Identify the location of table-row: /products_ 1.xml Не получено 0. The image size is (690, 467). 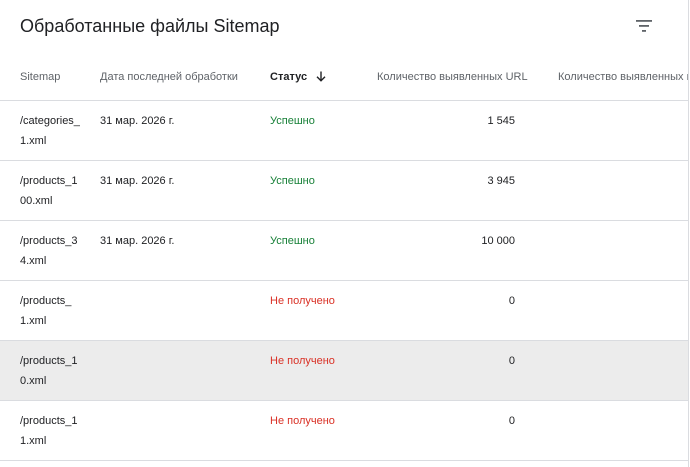
(344, 311).